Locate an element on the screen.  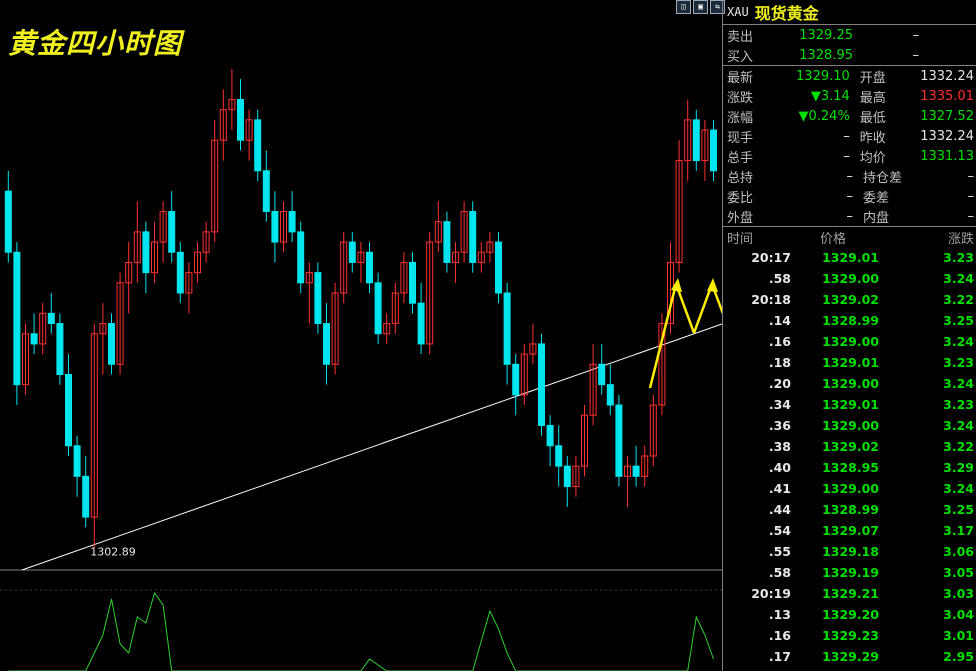
tick-price: 1329.01 is located at coordinates (850, 257).